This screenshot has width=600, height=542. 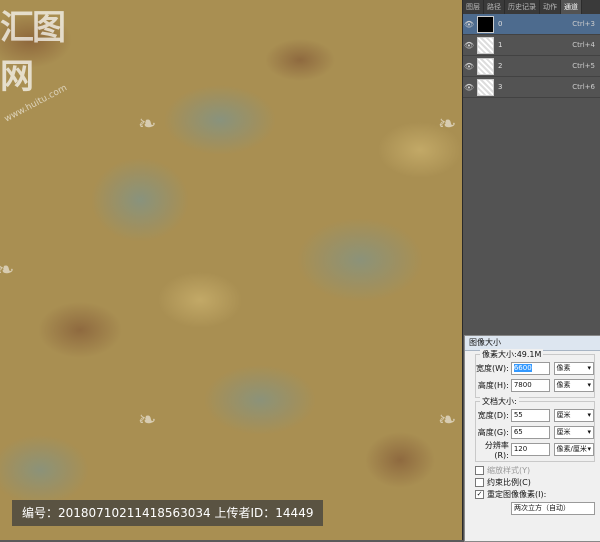 What do you see at coordinates (473, 7) in the screenshot?
I see `tab-layers: 图层` at bounding box center [473, 7].